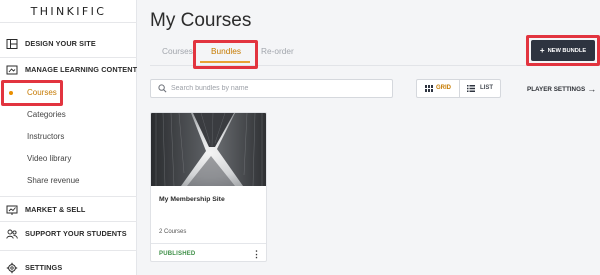 The height and width of the screenshot is (275, 600). What do you see at coordinates (12, 70) in the screenshot?
I see `content-icon` at bounding box center [12, 70].